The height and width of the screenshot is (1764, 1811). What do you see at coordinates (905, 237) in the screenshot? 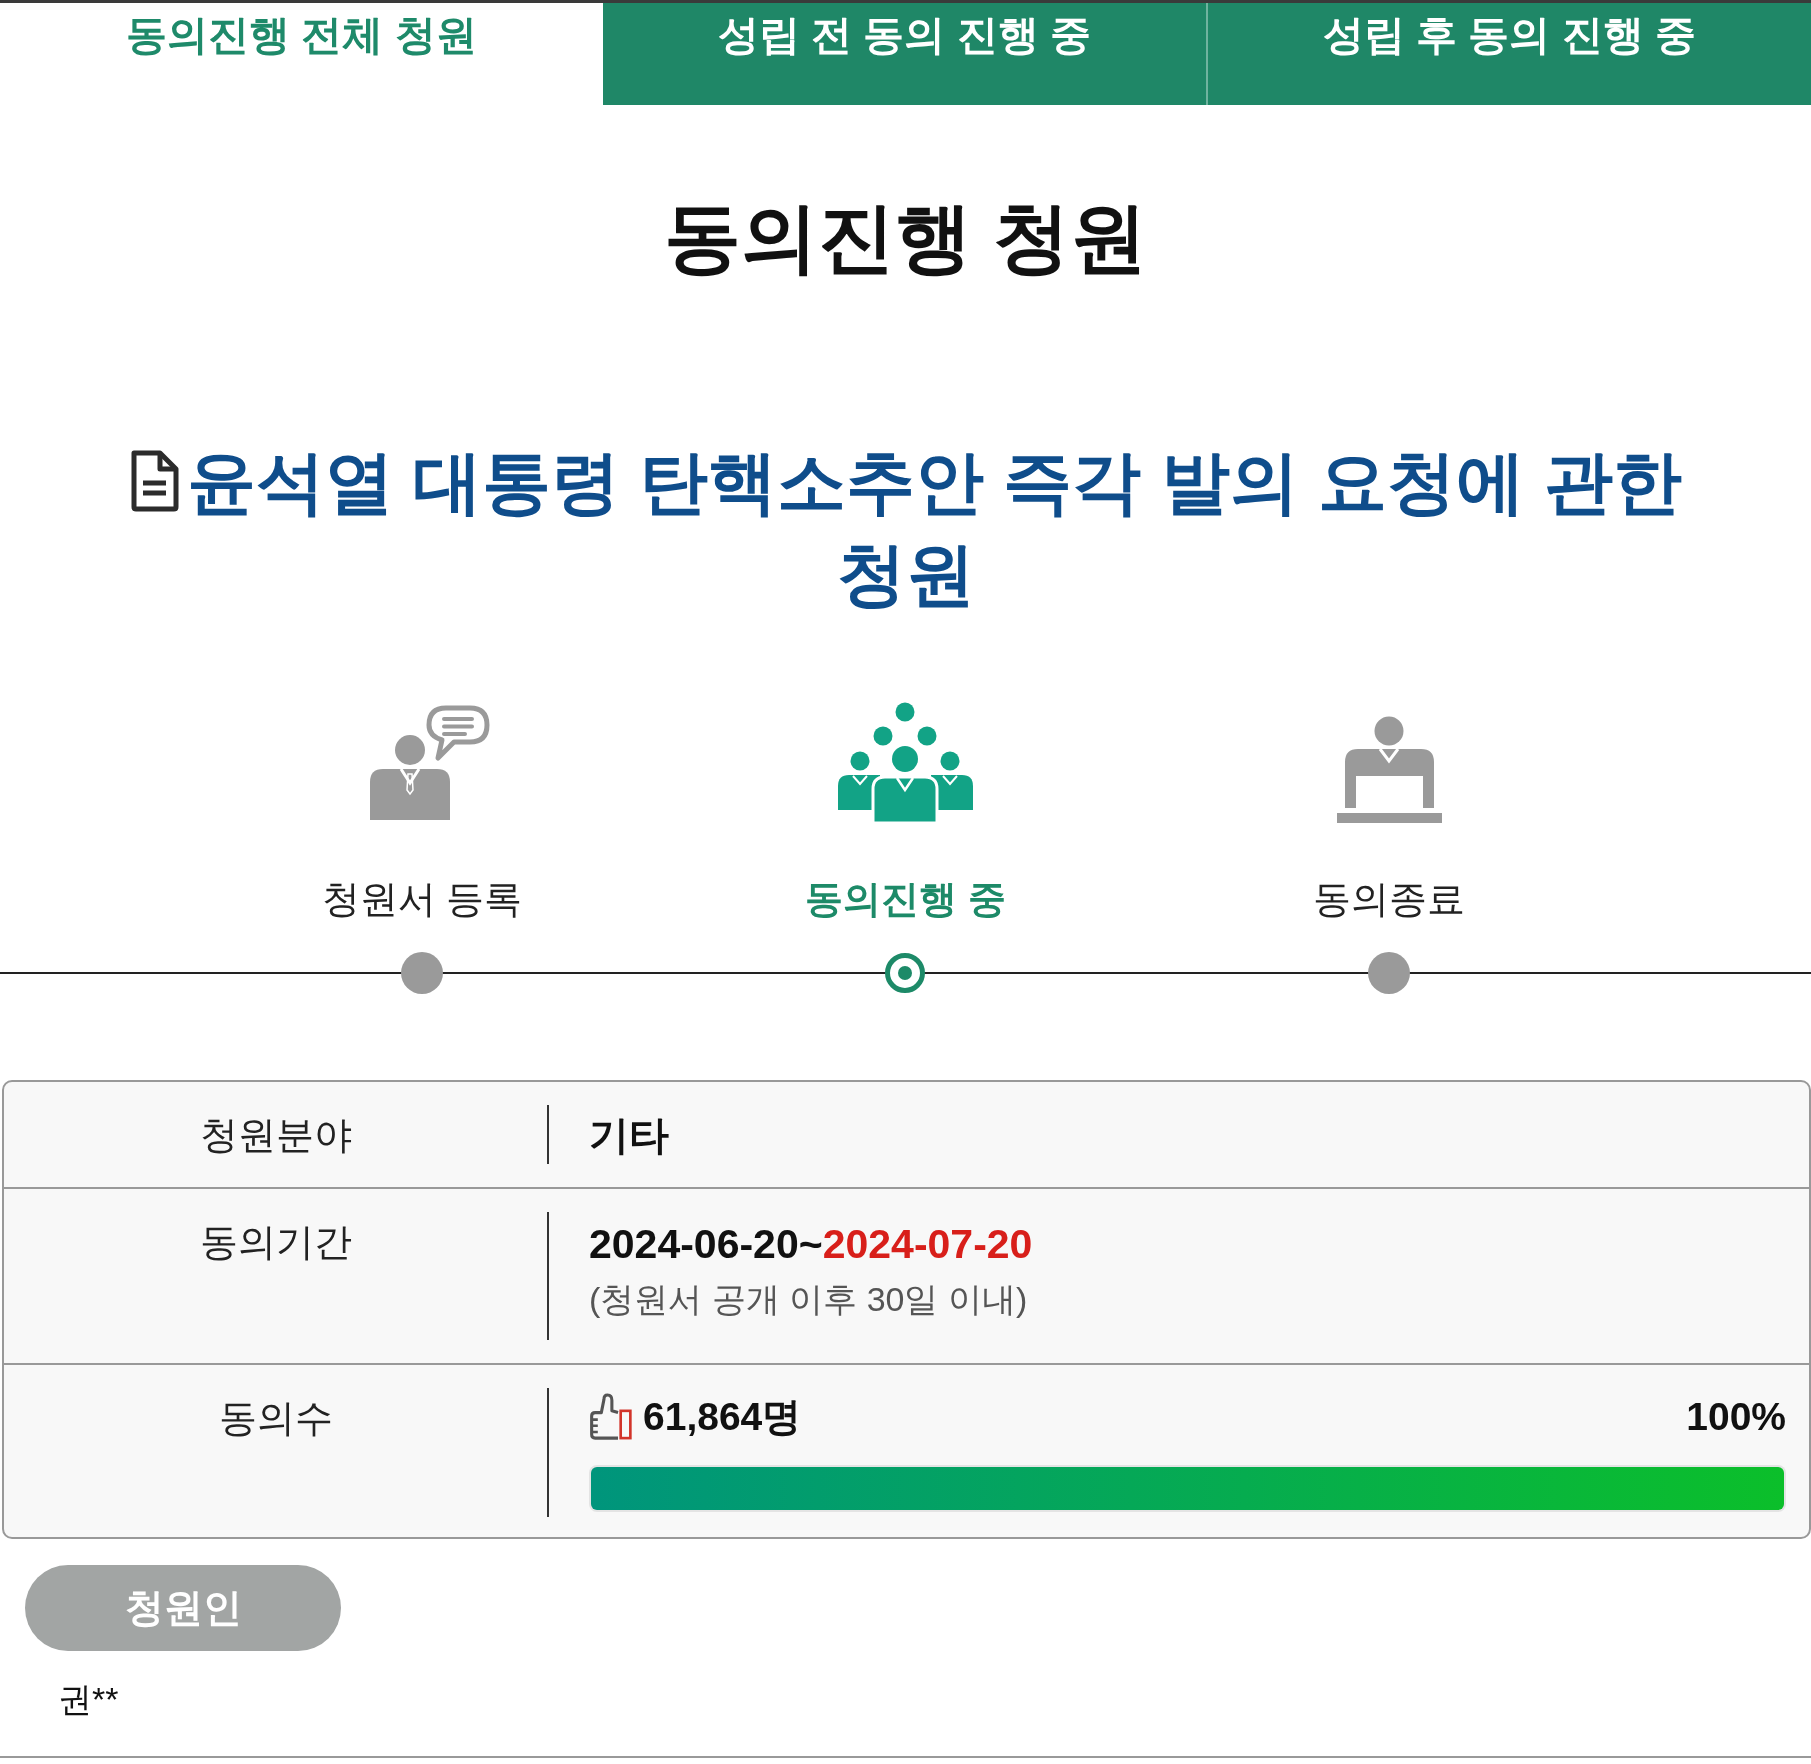
I see `page-title: 동의진행 청원` at bounding box center [905, 237].